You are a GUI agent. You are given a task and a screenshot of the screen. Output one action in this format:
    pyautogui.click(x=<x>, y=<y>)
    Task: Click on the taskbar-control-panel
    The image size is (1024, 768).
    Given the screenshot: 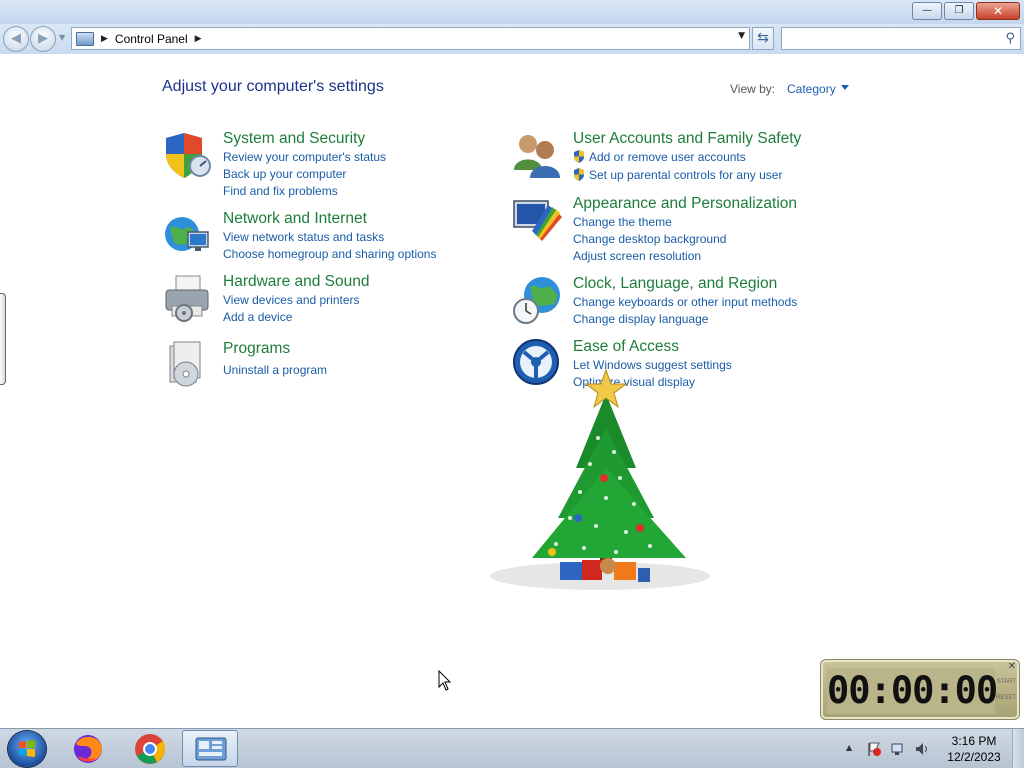 What is the action you would take?
    pyautogui.click(x=210, y=748)
    